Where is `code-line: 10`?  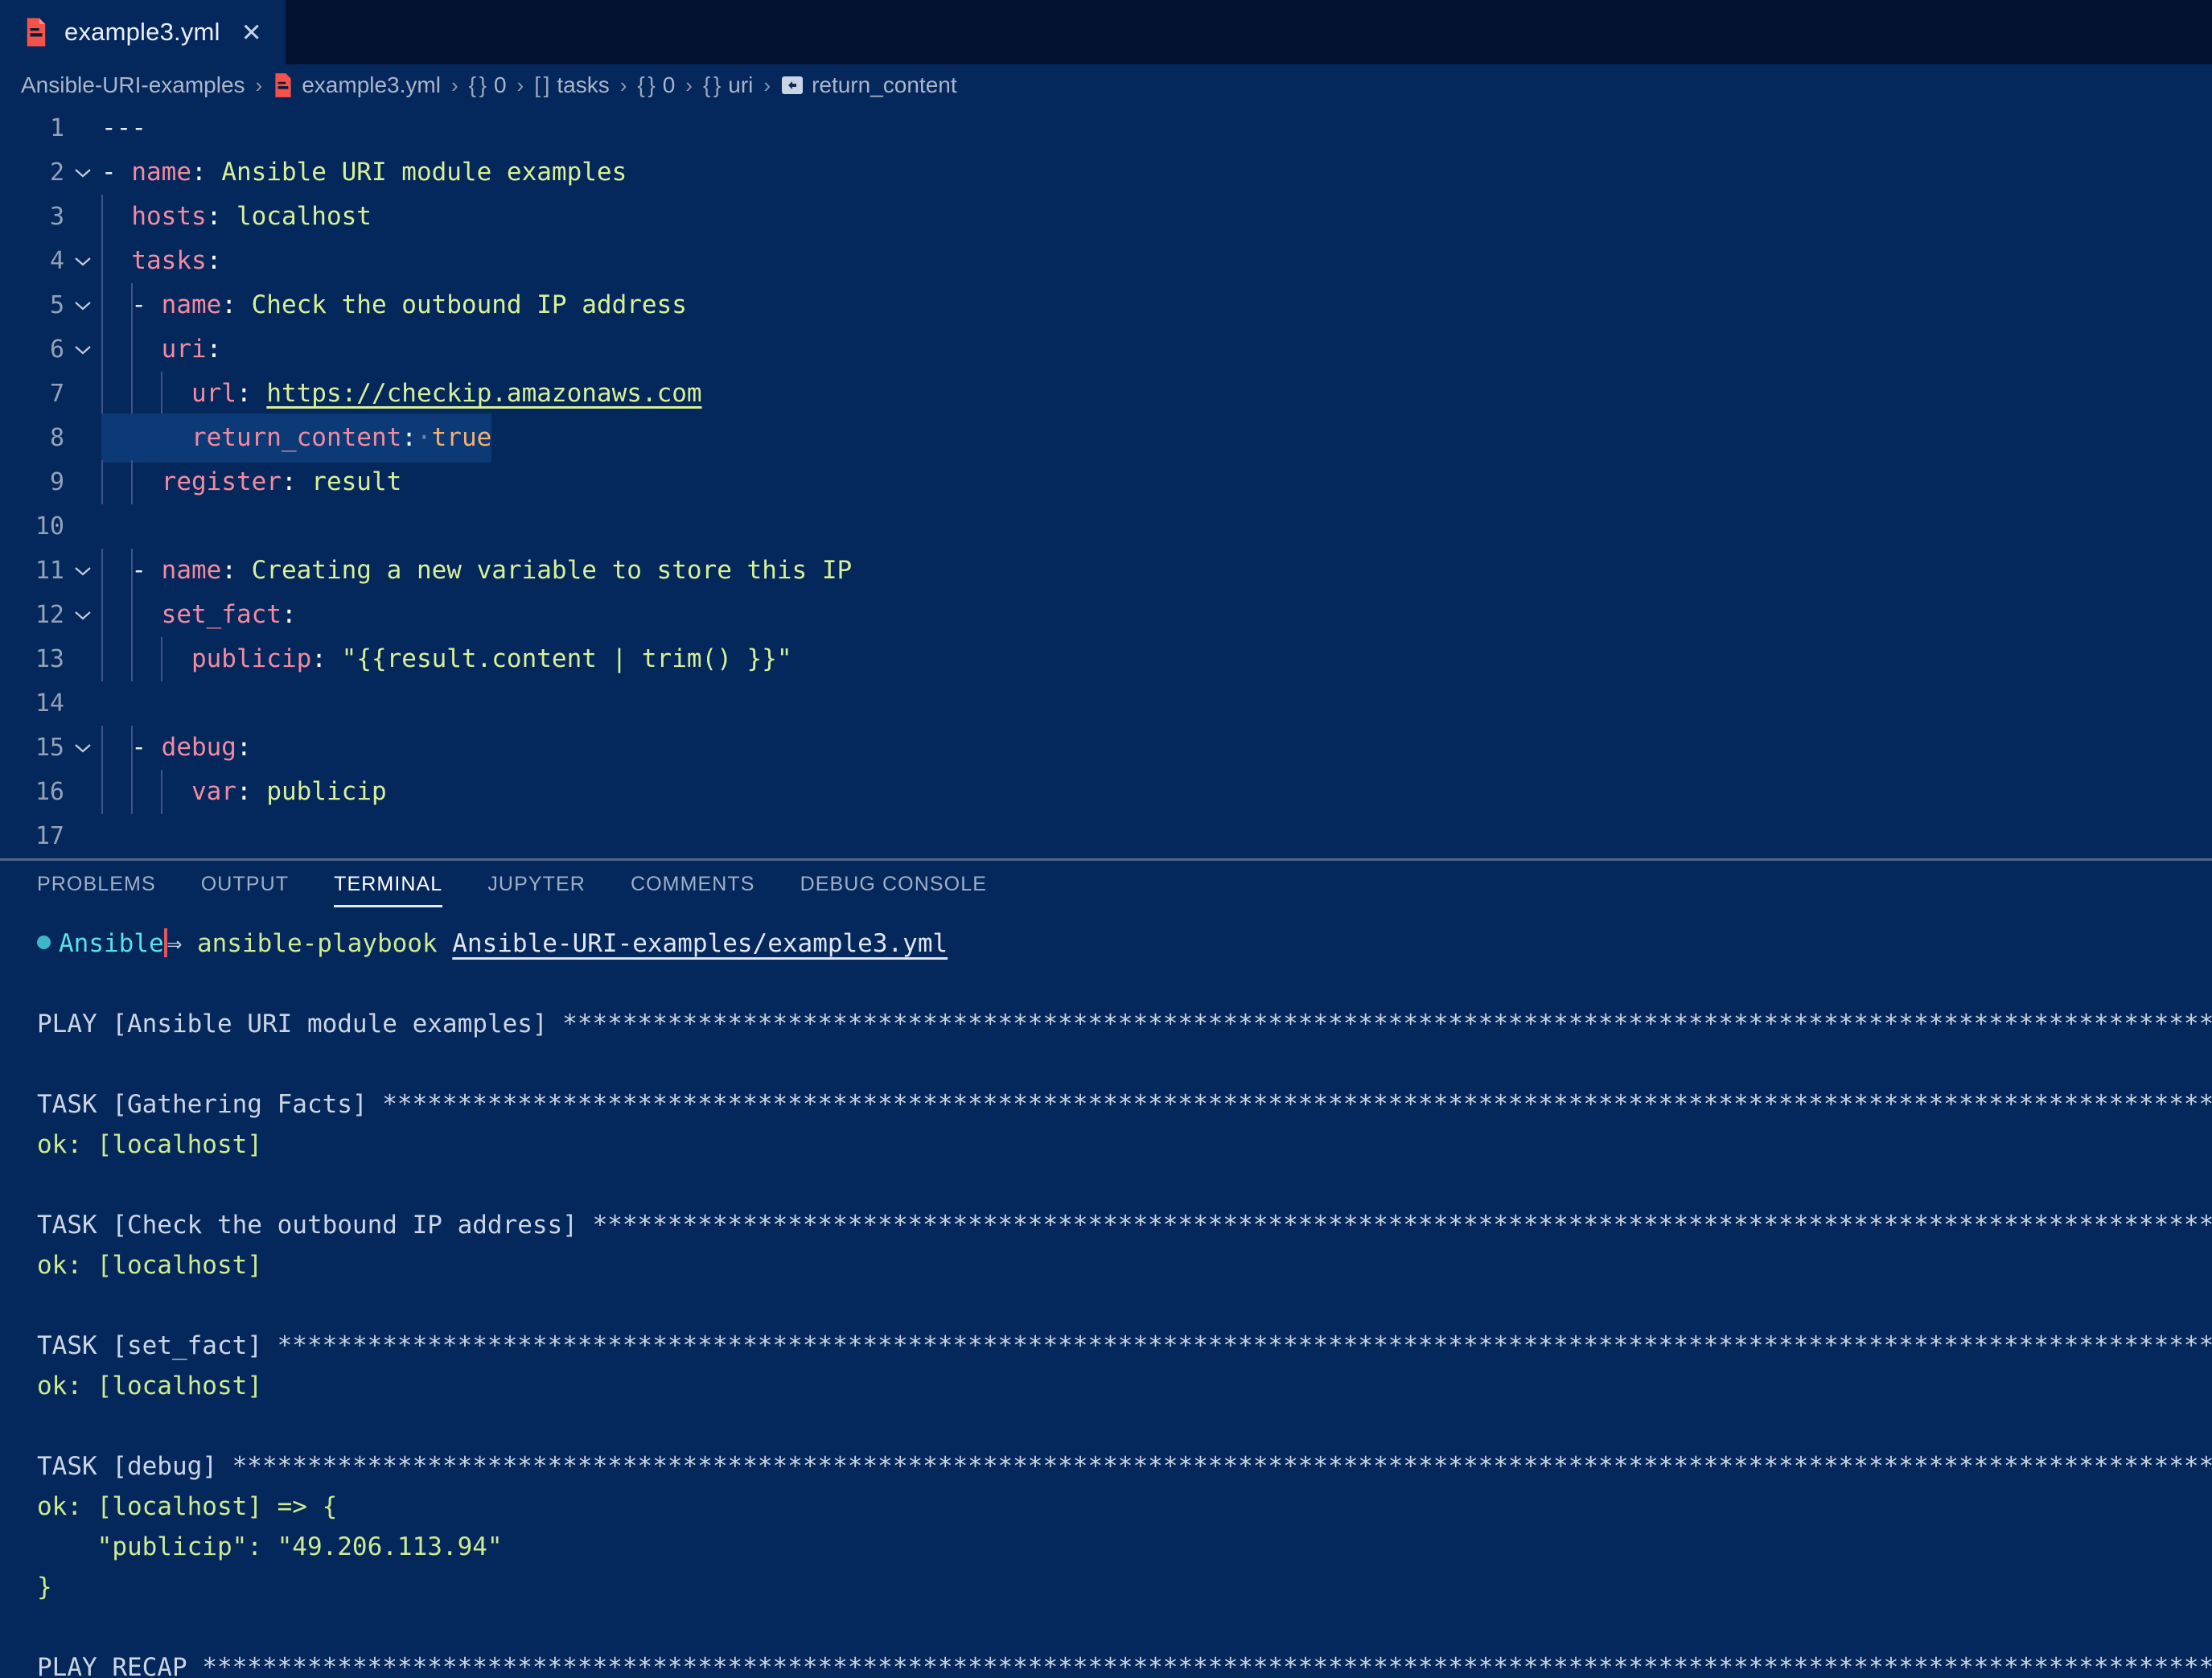
code-line: 10 is located at coordinates (1106, 527).